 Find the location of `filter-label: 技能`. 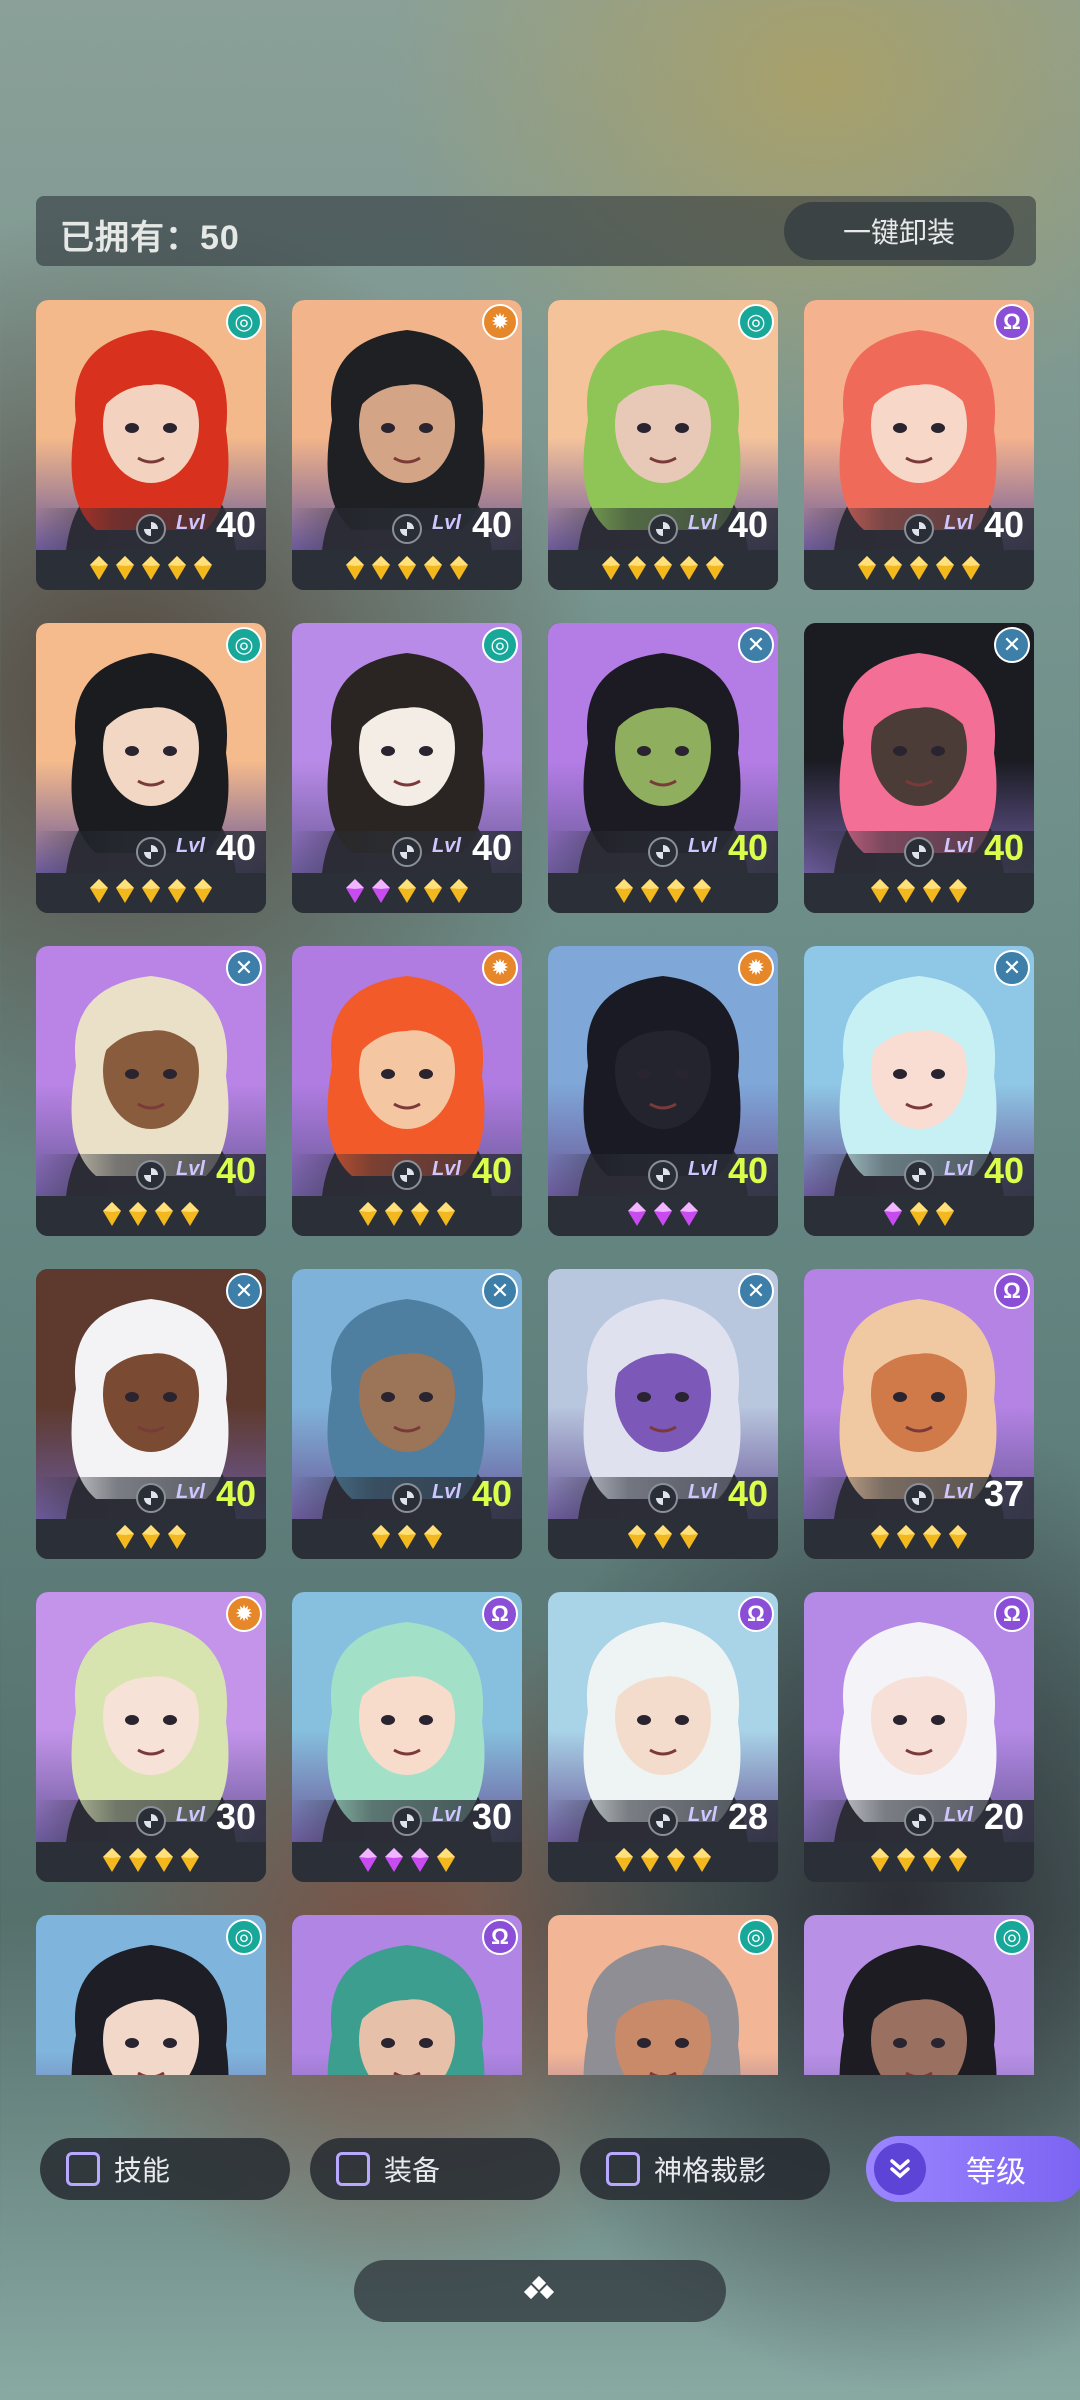

filter-label: 技能 is located at coordinates (142, 2170).